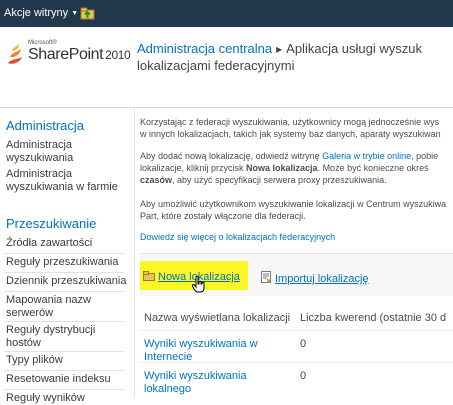 This screenshot has width=453, height=405. I want to click on import-location-icon, so click(266, 277).